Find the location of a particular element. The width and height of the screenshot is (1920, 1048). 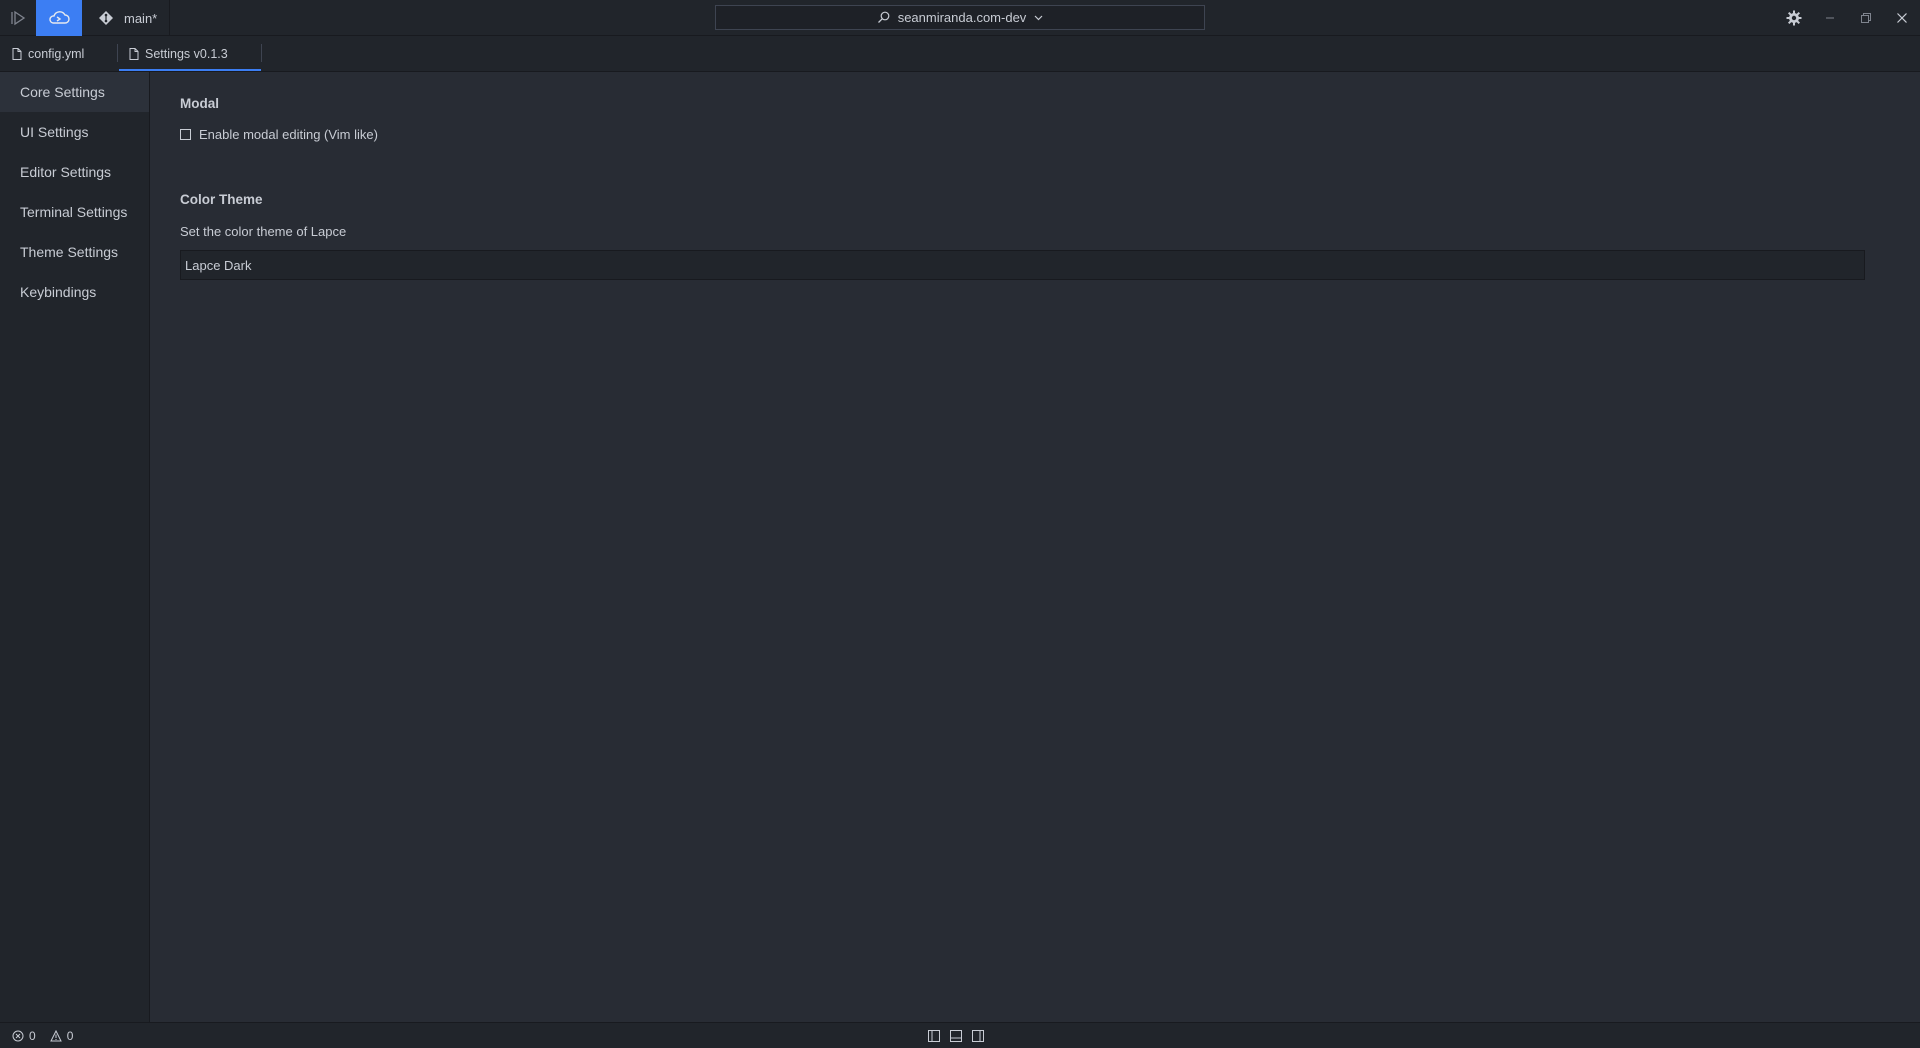

workspace-search: seanmiranda.com-dev is located at coordinates (960, 17).